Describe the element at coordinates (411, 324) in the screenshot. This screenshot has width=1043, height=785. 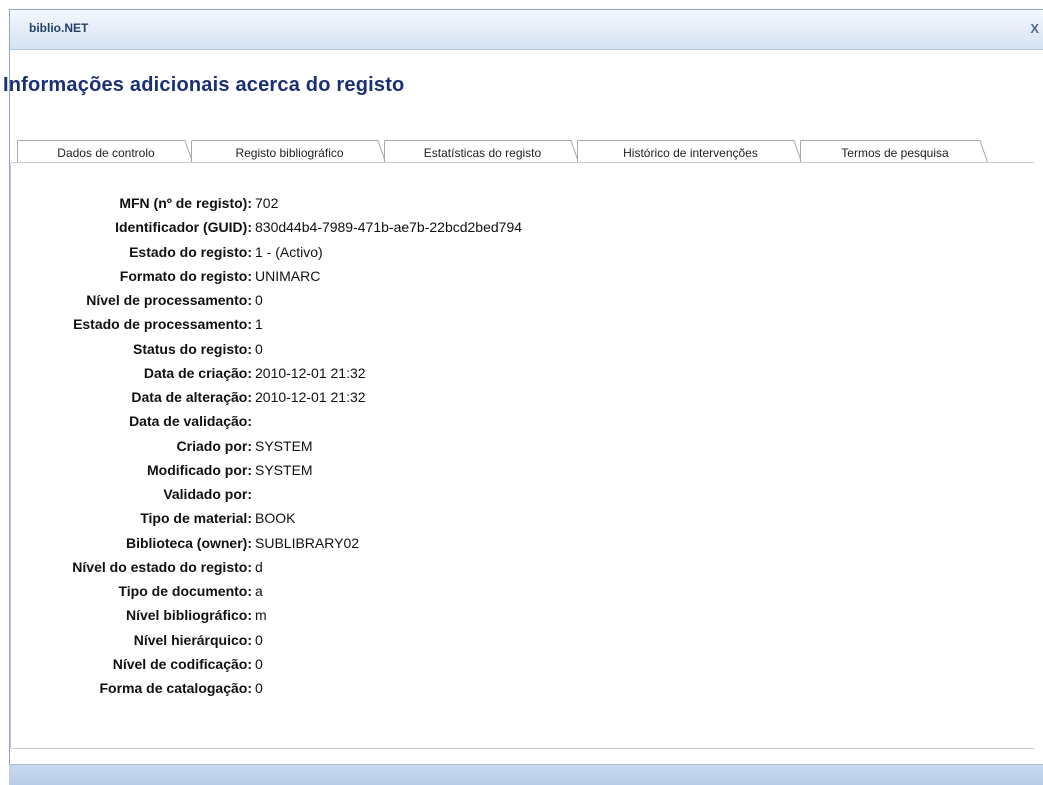
I see `field-row-estado-processamento: Estado de processamento: 1` at that location.